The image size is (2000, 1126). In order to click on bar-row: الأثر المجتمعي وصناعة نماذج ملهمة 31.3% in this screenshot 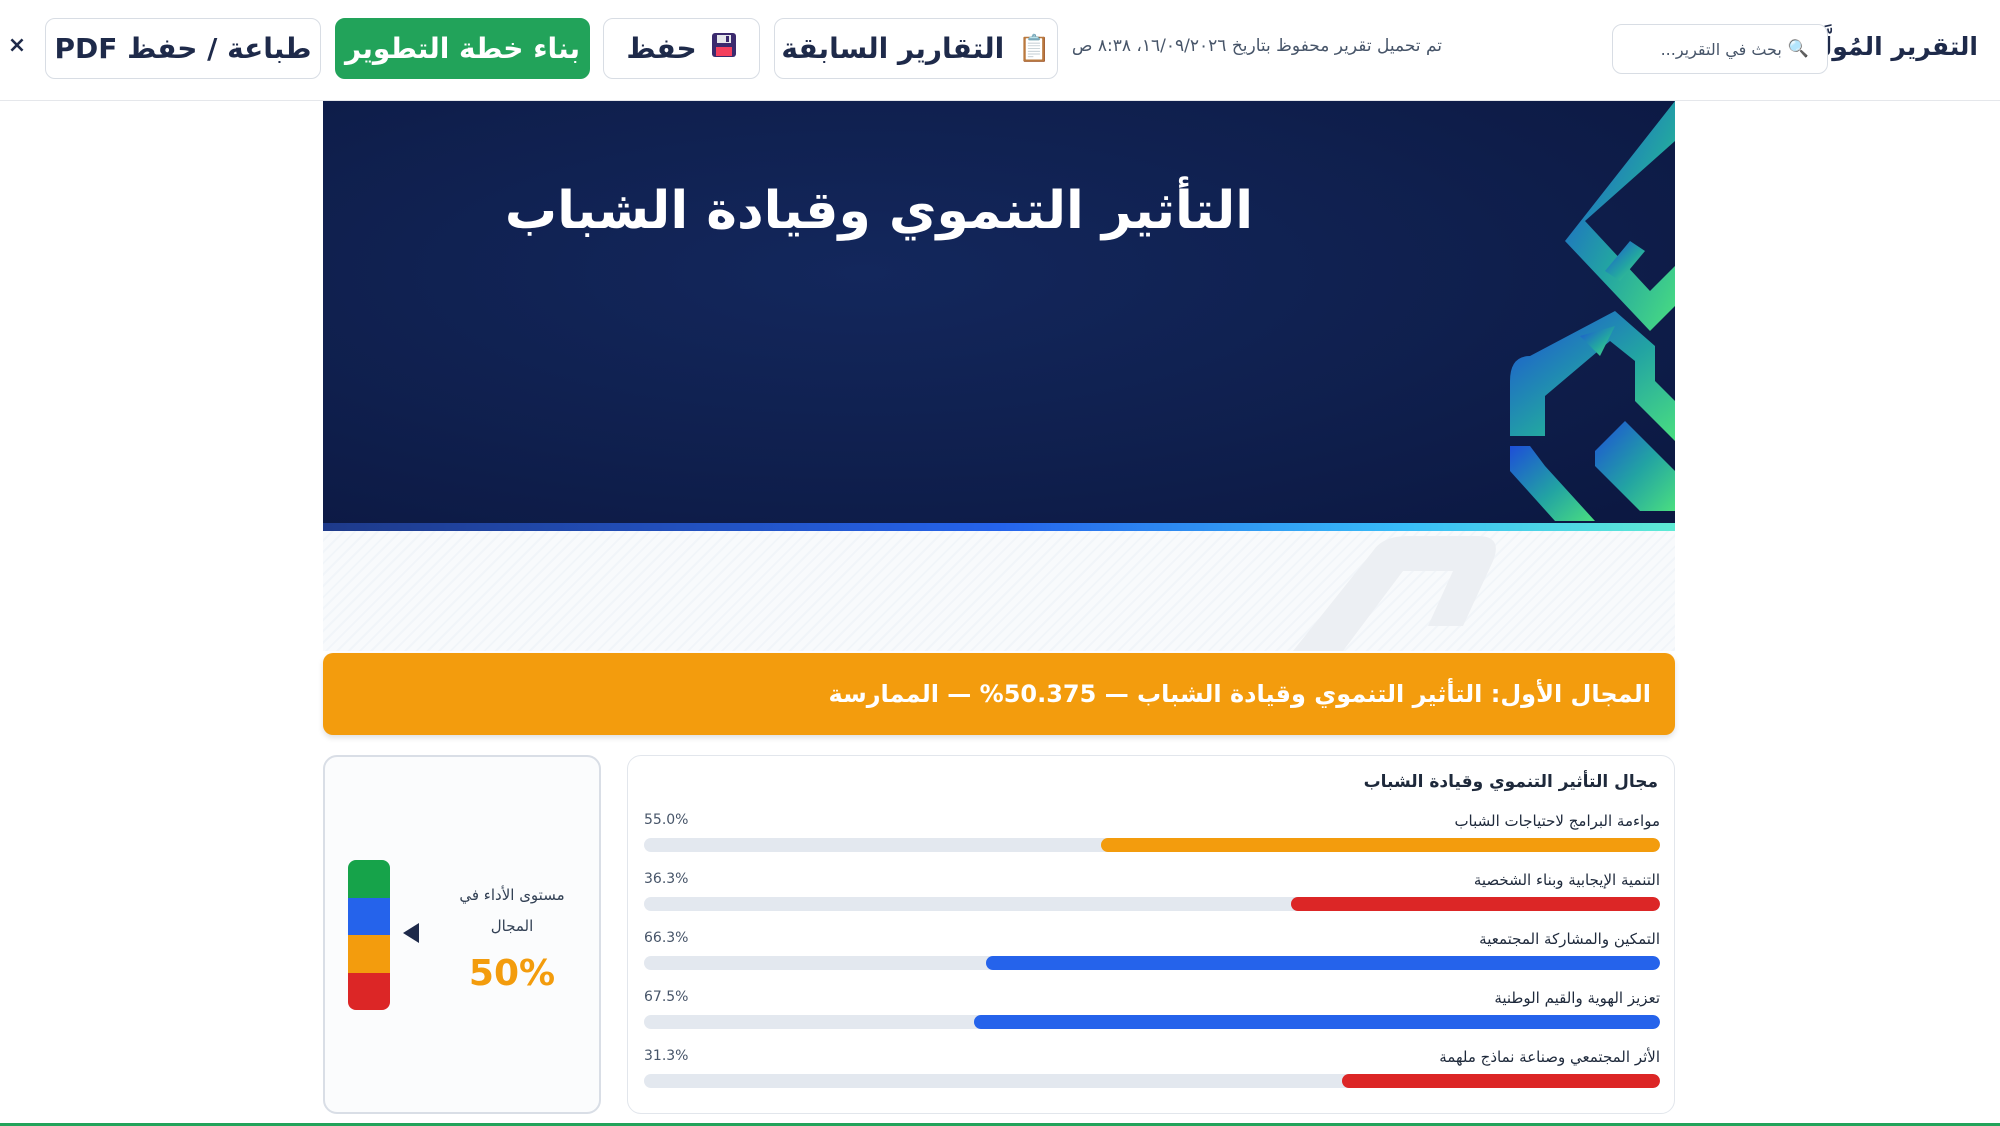, I will do `click(1152, 1068)`.